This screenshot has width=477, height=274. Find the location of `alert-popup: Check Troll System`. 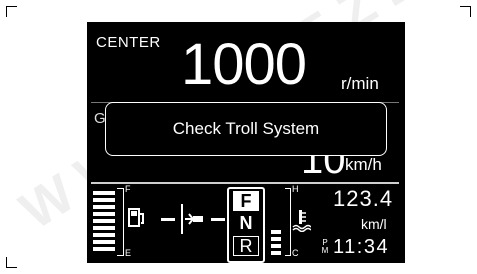

alert-popup: Check Troll System is located at coordinates (246, 129).